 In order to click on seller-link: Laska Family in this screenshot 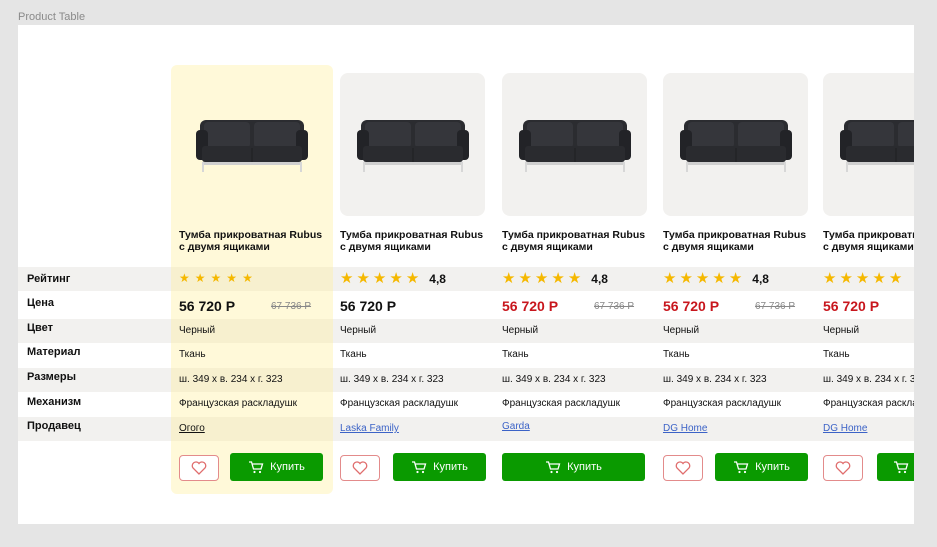, I will do `click(369, 428)`.